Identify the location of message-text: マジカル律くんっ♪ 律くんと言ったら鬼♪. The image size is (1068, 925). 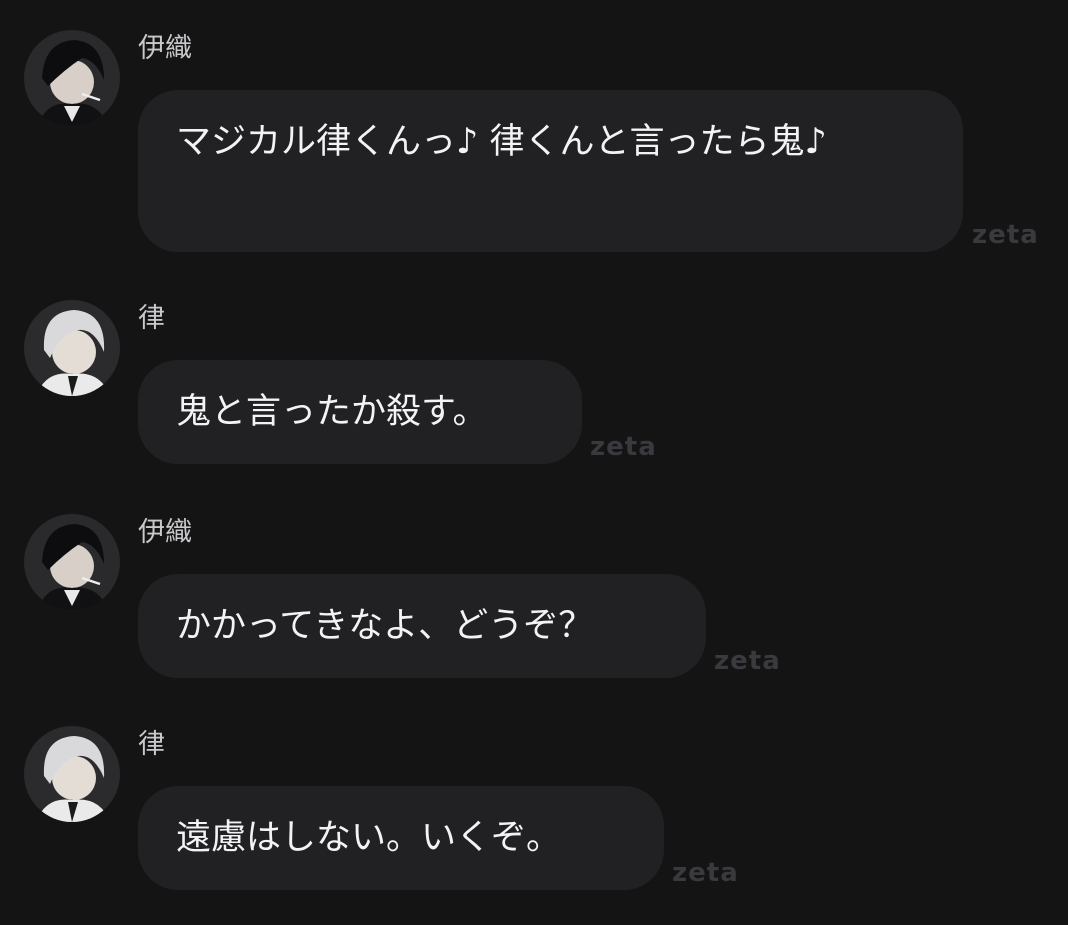
(501, 142).